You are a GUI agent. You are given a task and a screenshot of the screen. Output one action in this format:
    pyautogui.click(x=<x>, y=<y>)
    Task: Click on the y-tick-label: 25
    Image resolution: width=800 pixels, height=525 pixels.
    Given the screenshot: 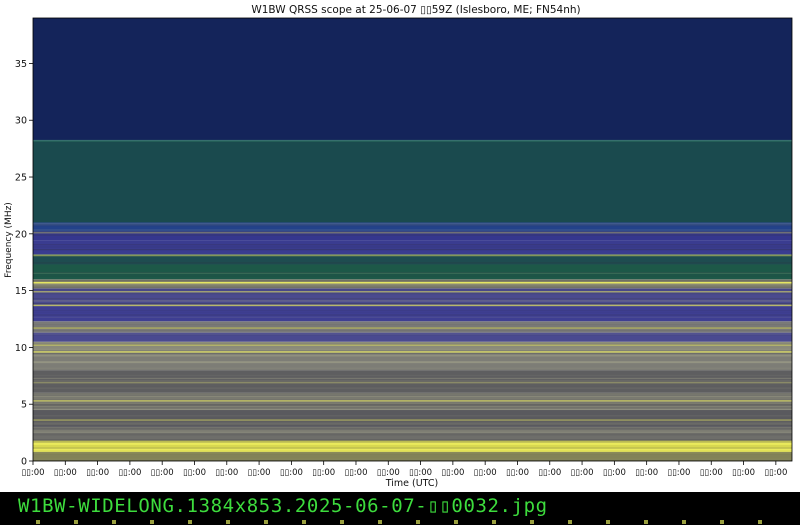 What is the action you would take?
    pyautogui.click(x=21, y=178)
    